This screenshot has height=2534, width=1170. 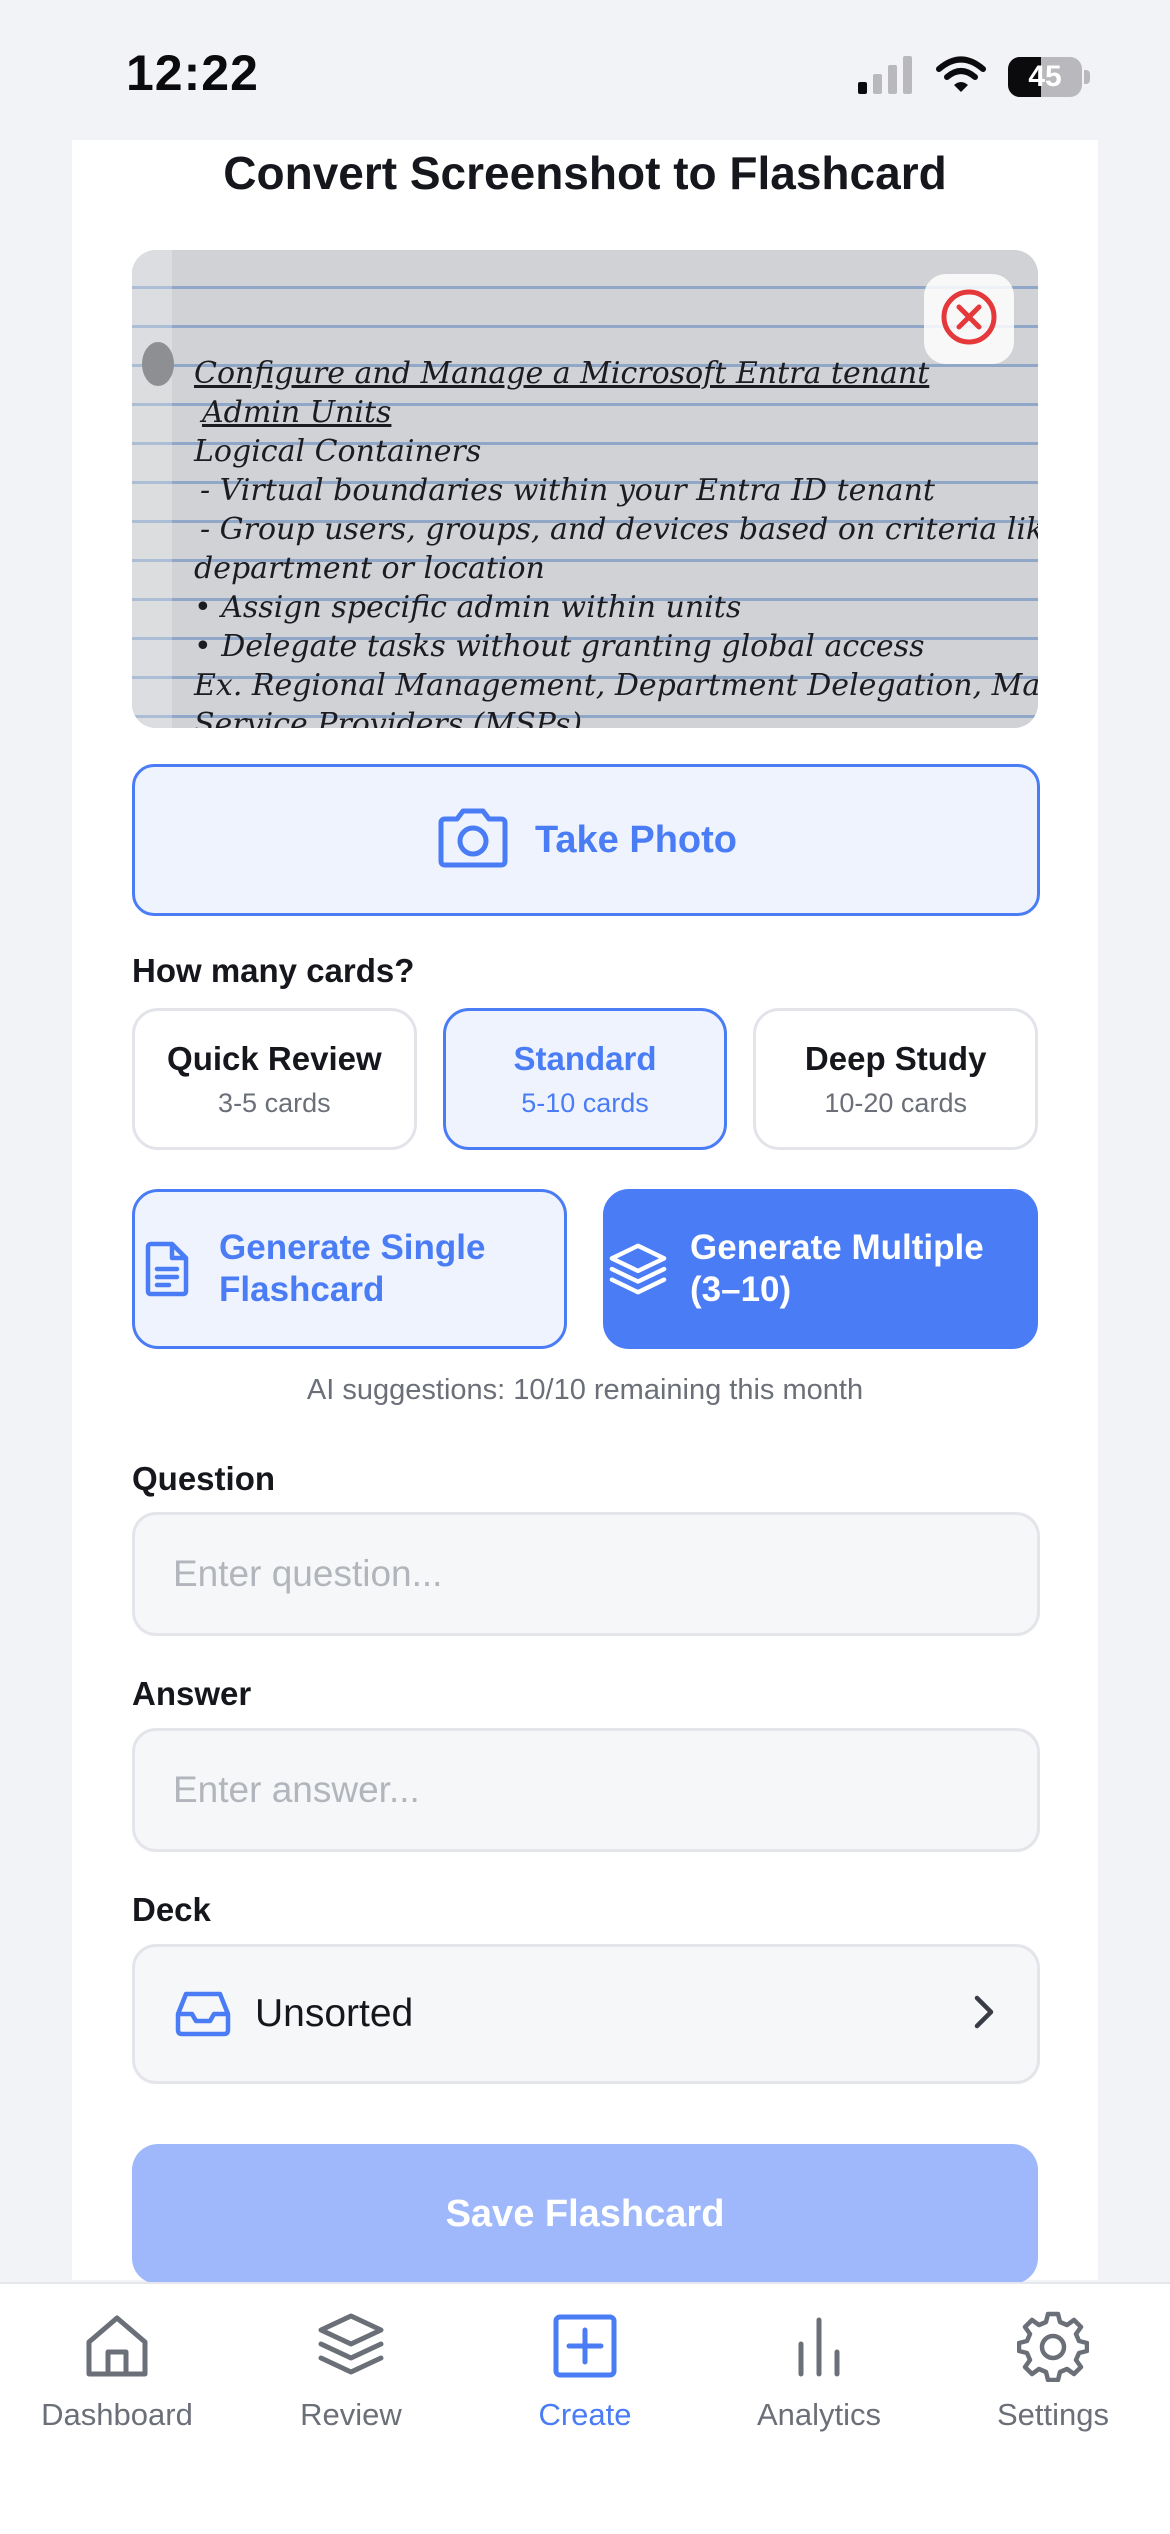 What do you see at coordinates (819, 2414) in the screenshot?
I see `tab-label: Analytics` at bounding box center [819, 2414].